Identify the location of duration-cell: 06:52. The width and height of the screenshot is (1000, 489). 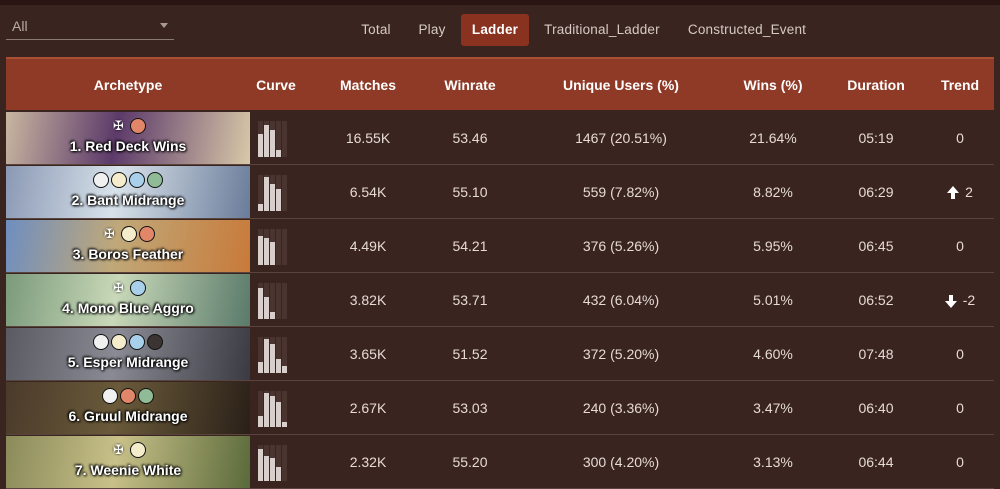
(876, 300).